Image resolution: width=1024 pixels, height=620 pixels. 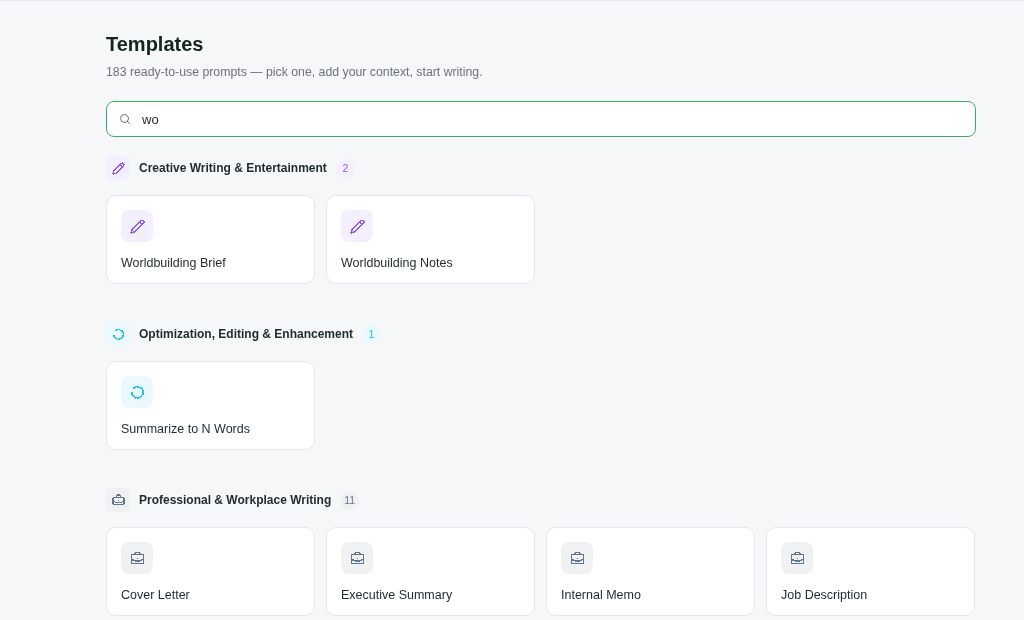 I want to click on section-title: Creative Writing & Entertainment, so click(x=233, y=168).